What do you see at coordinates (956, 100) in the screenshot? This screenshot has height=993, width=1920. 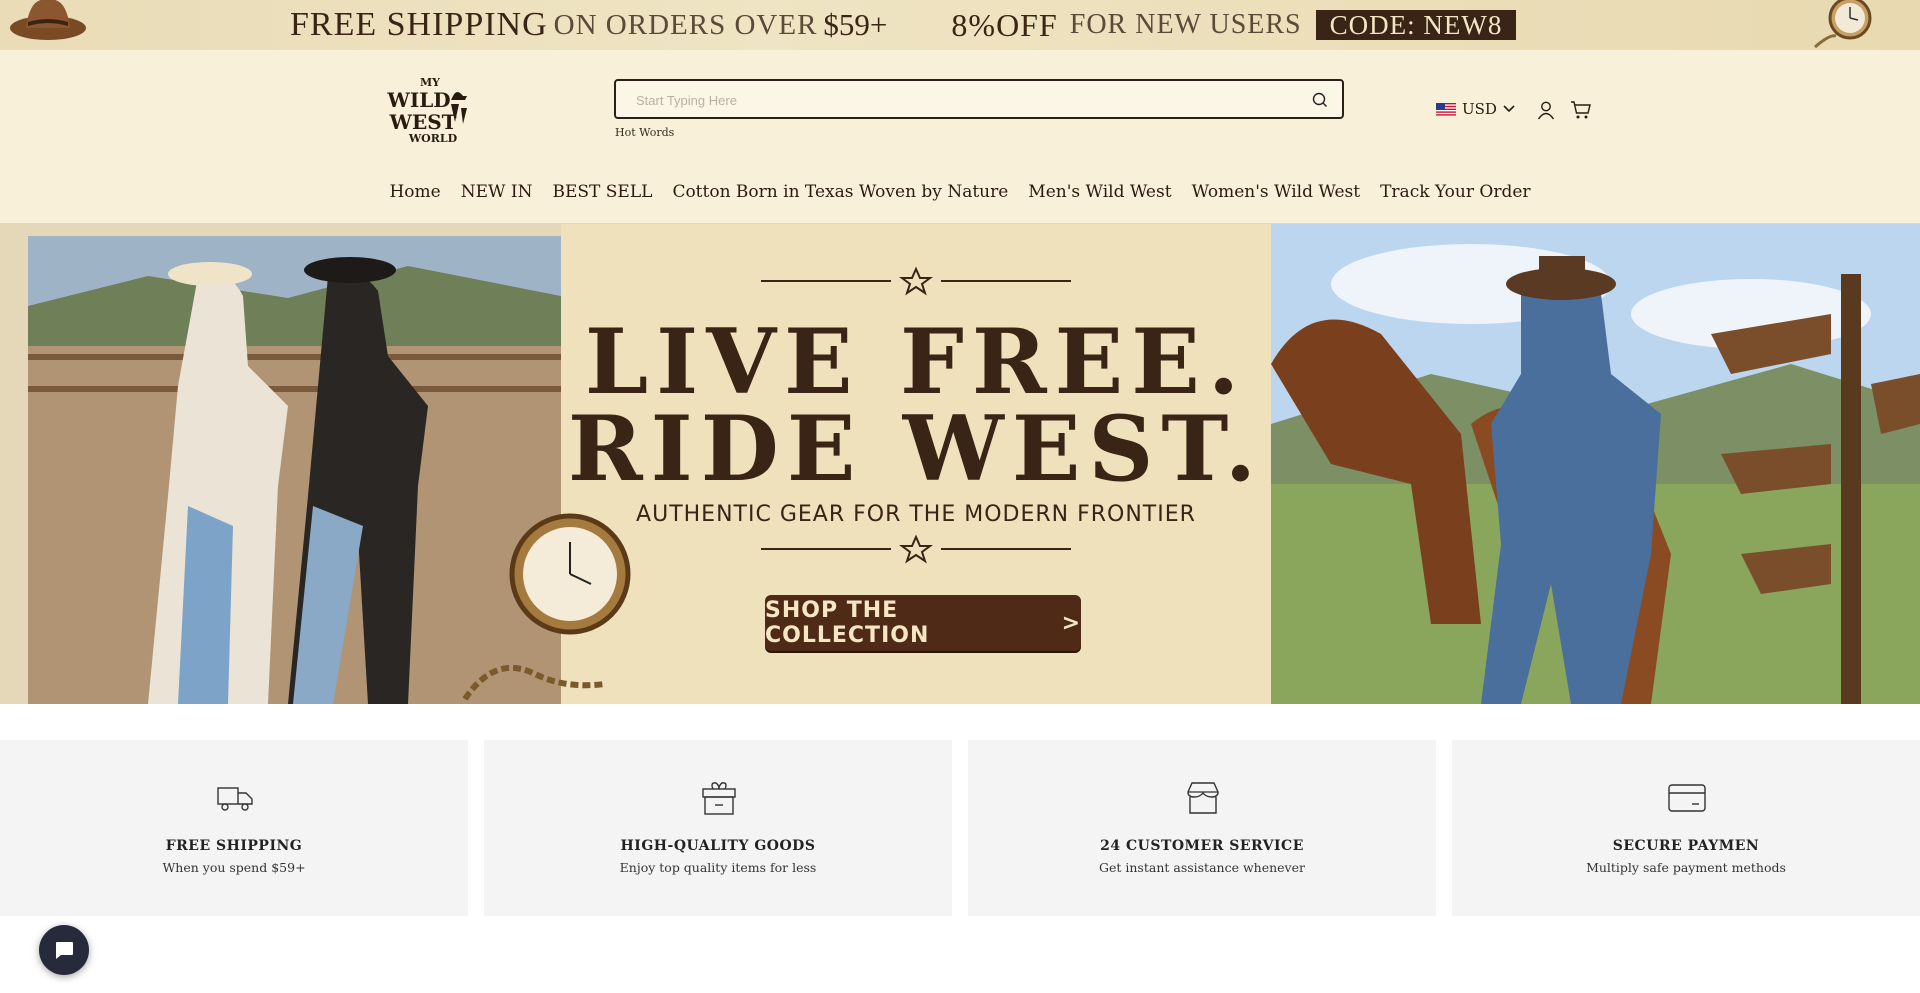 I see `search-input` at bounding box center [956, 100].